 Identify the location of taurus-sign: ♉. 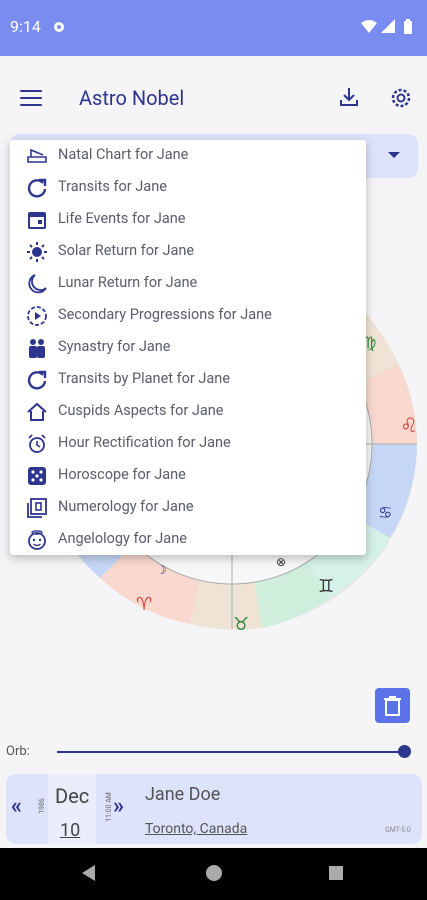
(241, 624).